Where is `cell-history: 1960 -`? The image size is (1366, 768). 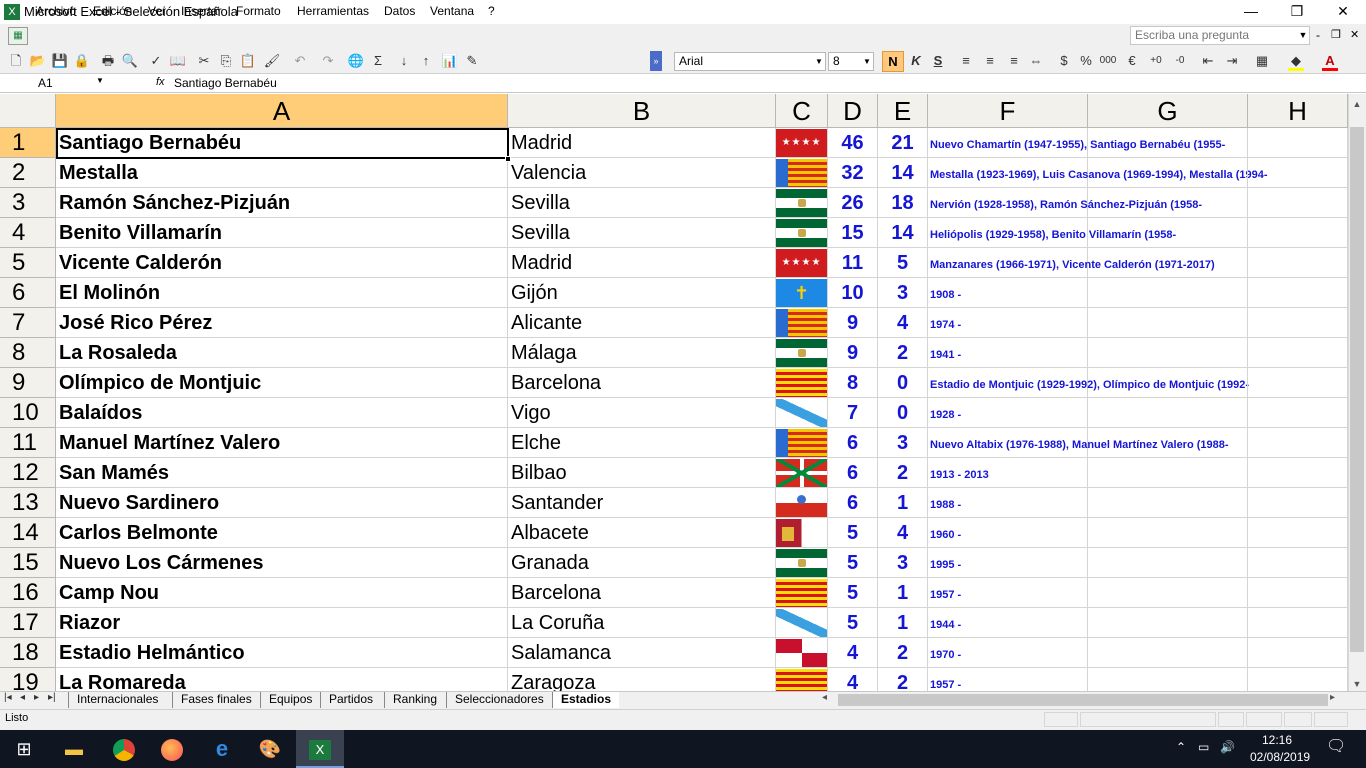
cell-history: 1960 - is located at coordinates (1008, 533).